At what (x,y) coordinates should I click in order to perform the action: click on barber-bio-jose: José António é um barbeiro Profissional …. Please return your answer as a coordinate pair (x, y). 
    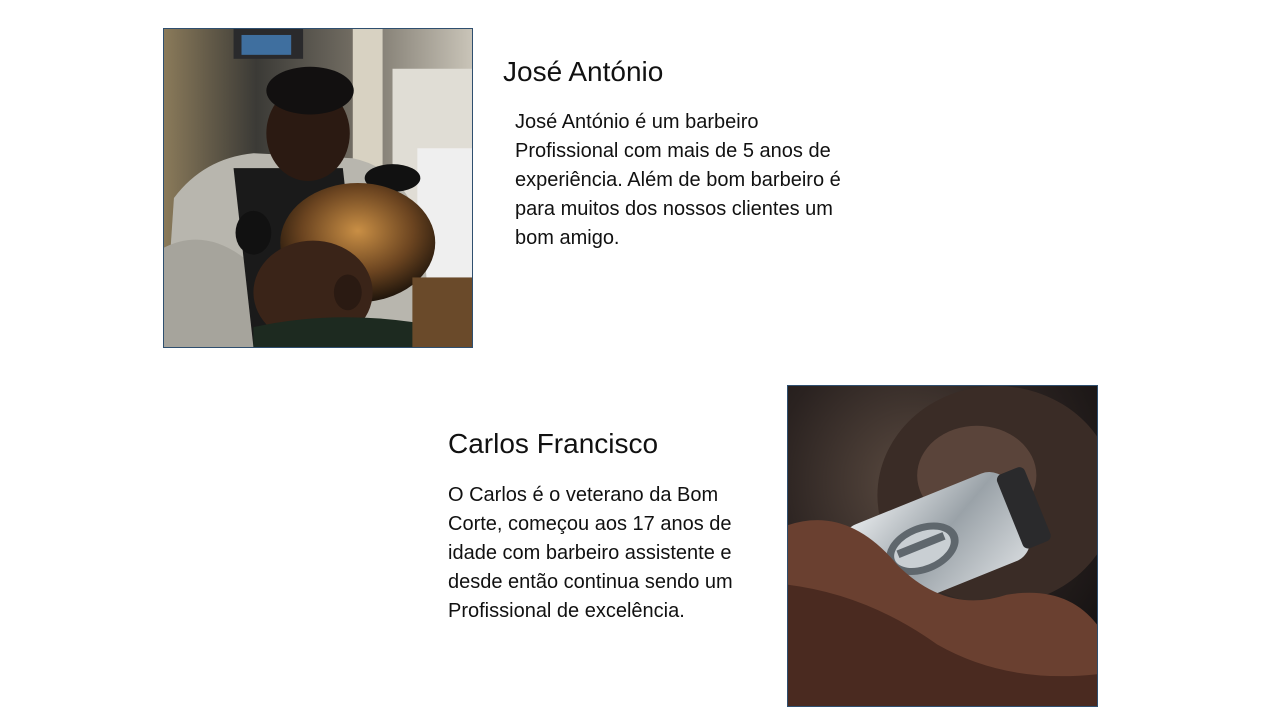
    Looking at the image, I should click on (678, 180).